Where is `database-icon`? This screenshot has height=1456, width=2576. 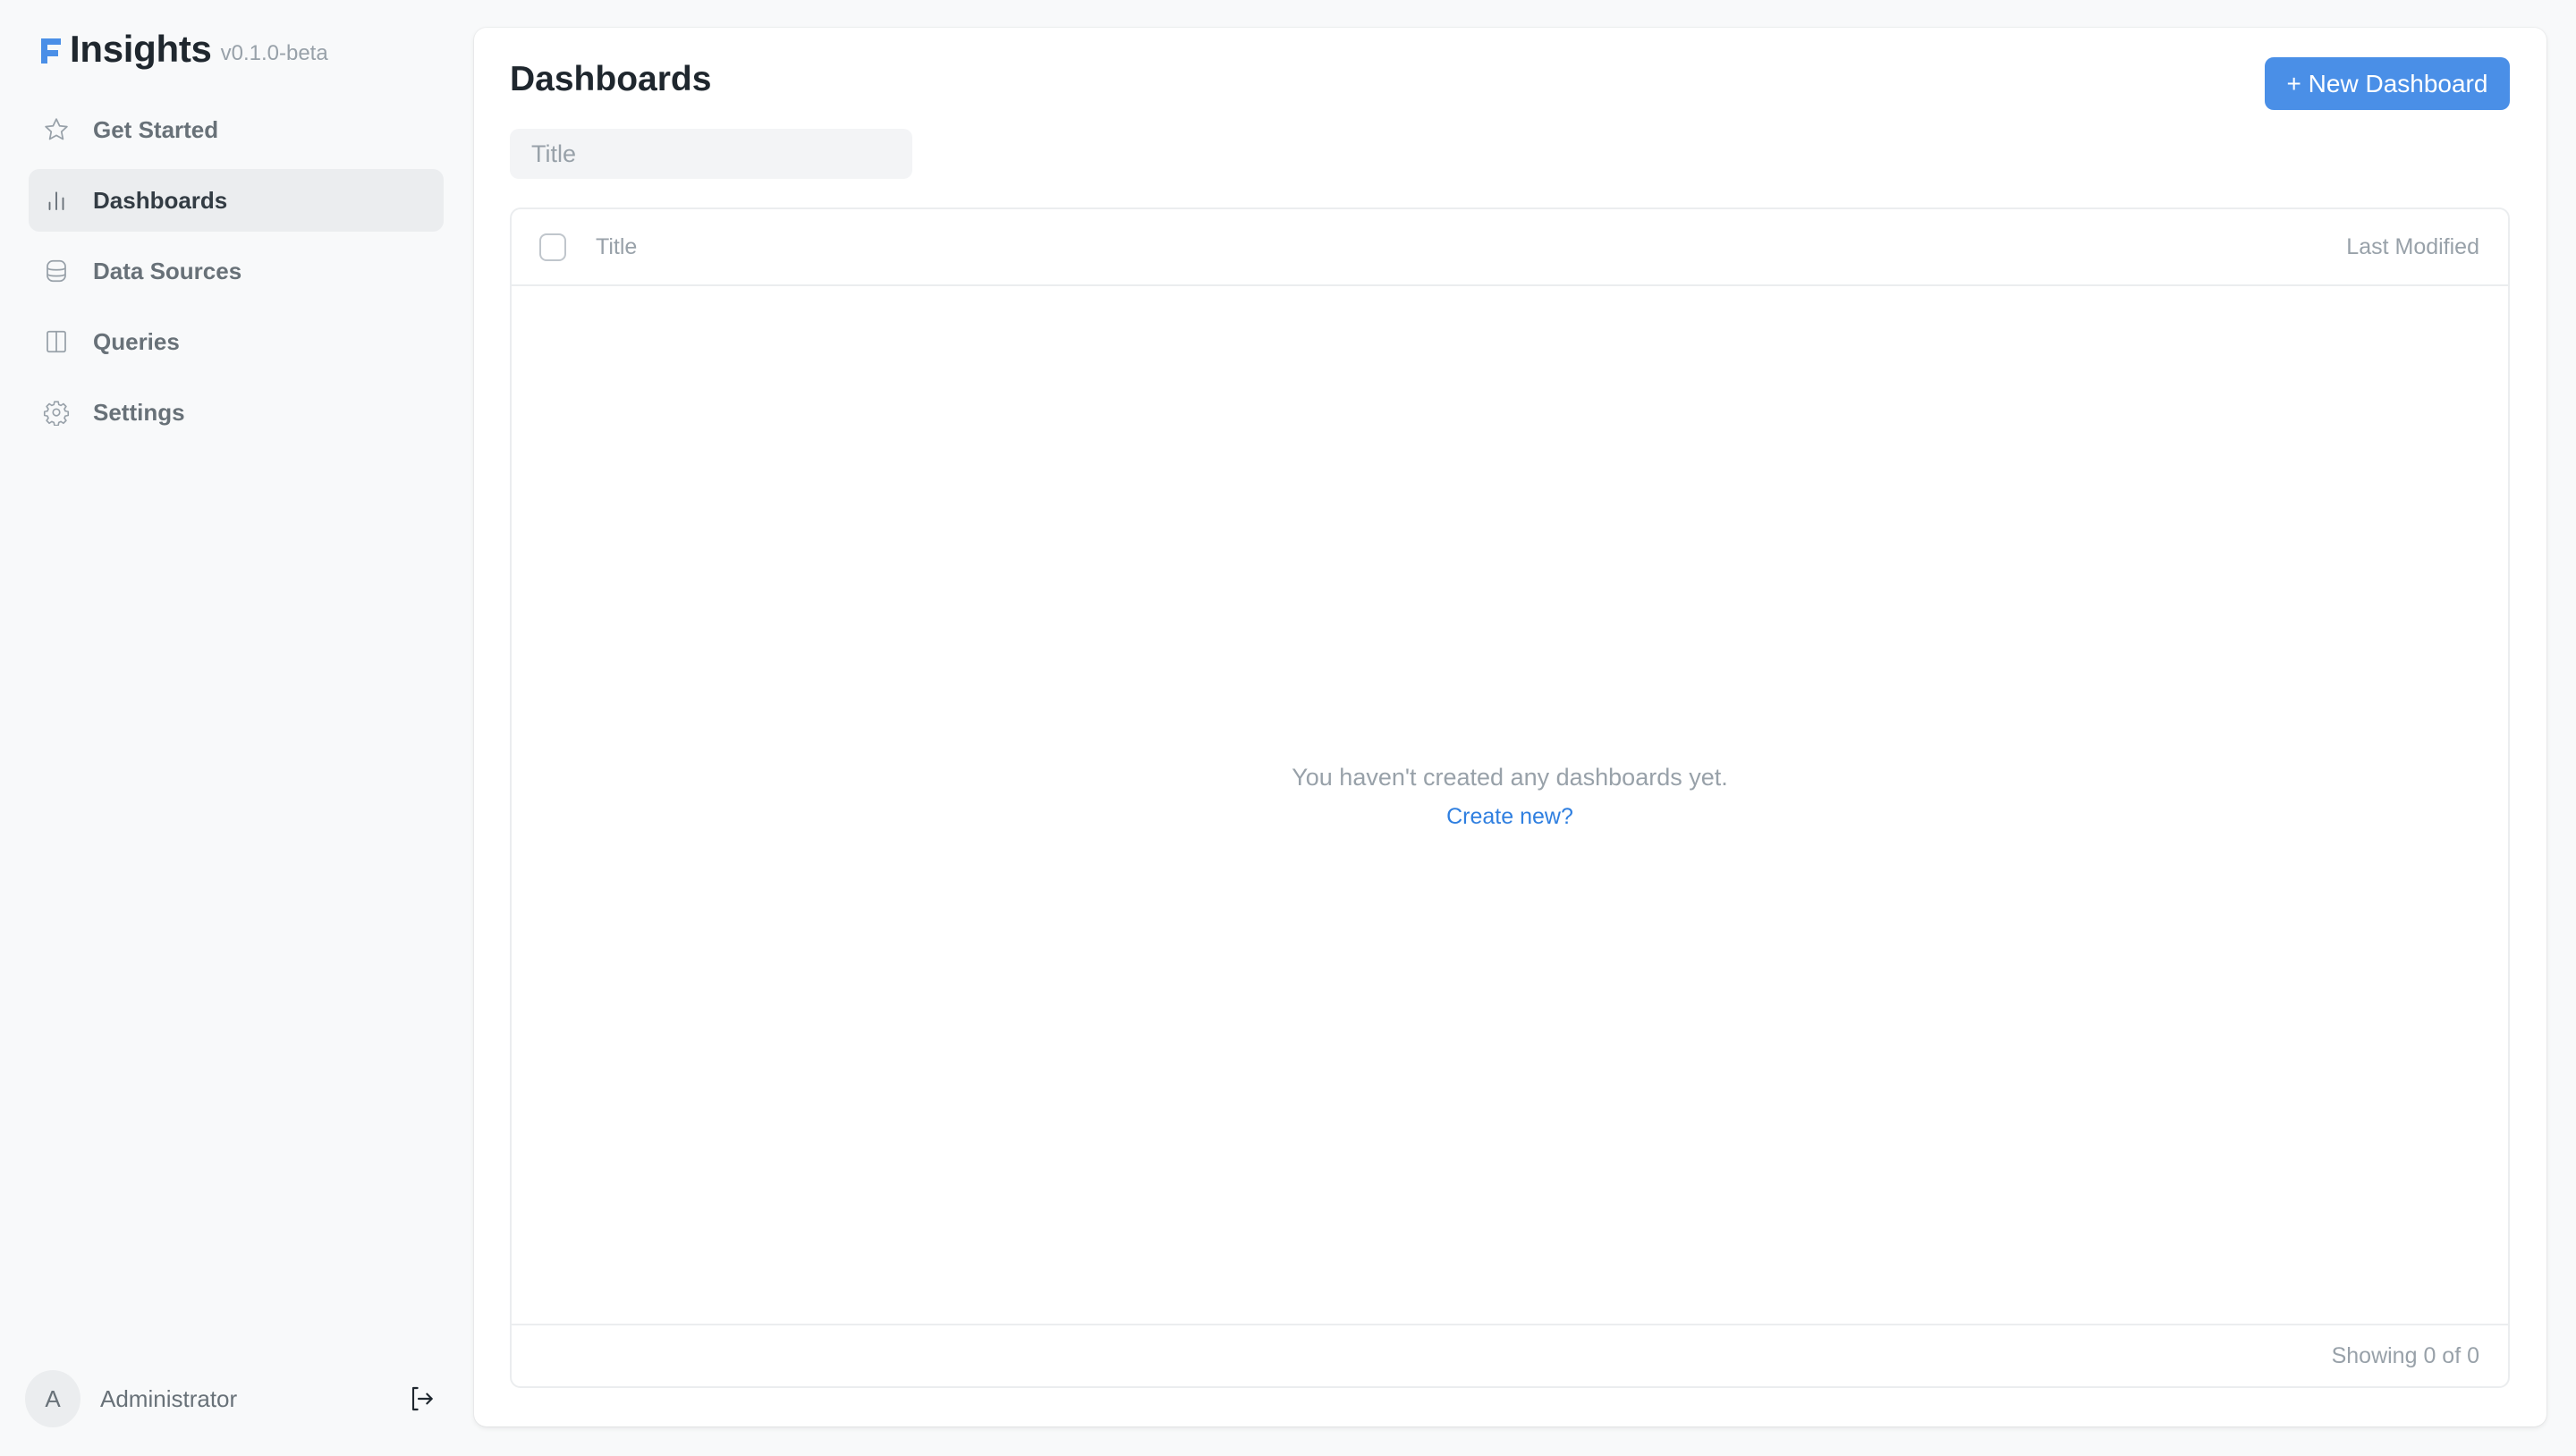
database-icon is located at coordinates (56, 271).